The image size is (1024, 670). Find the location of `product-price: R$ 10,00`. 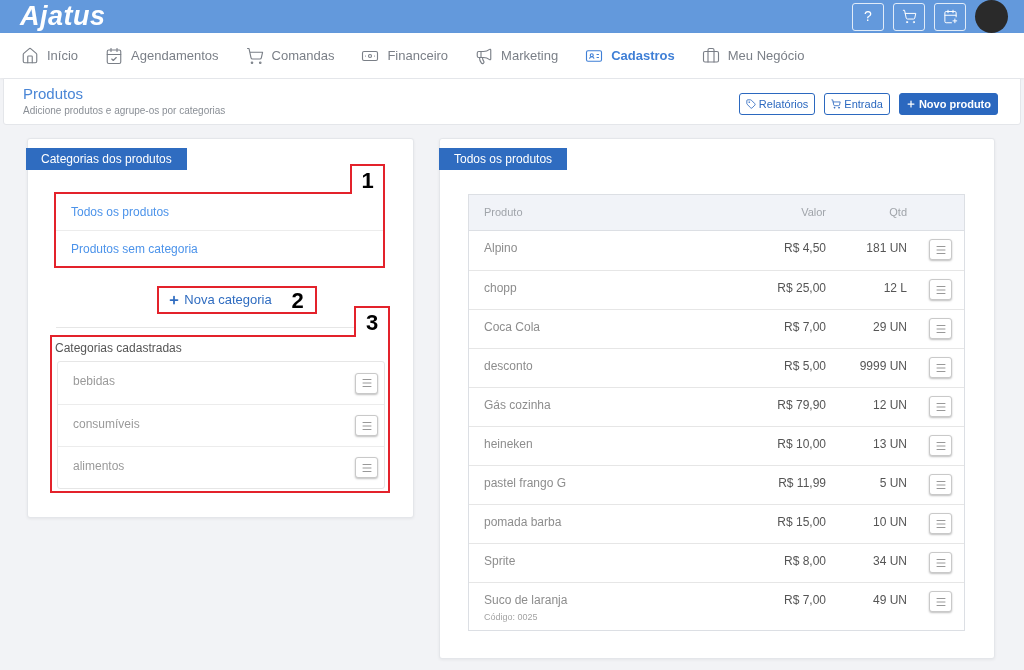

product-price: R$ 10,00 is located at coordinates (801, 444).